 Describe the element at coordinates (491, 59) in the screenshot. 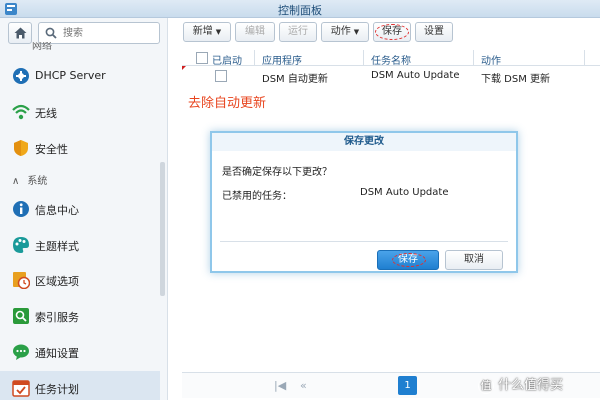

I see `column-header-action: 动作` at that location.